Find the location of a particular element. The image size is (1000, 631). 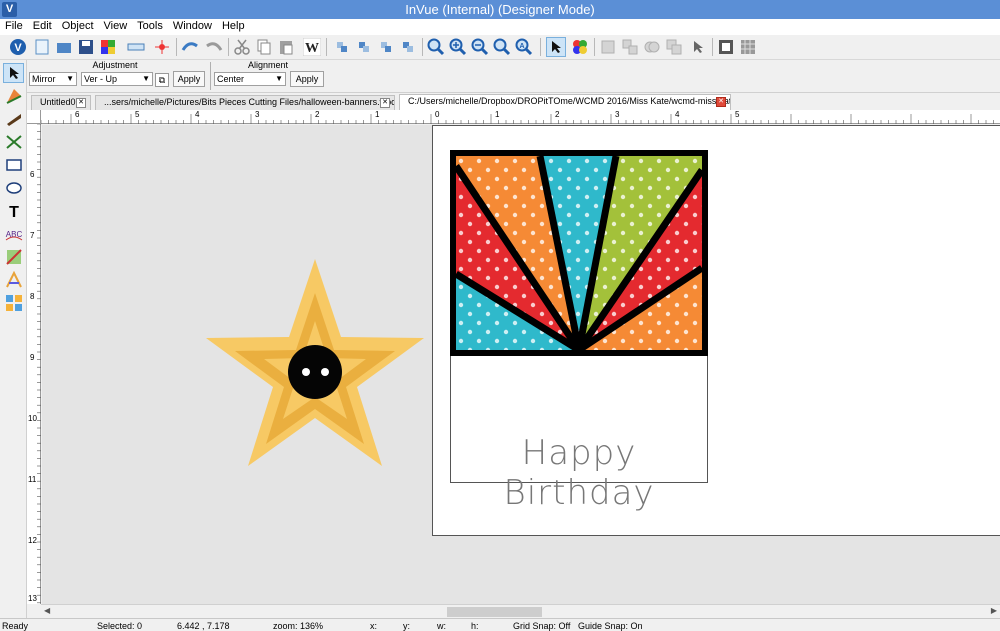

status-y: y: is located at coordinates (407, 626).